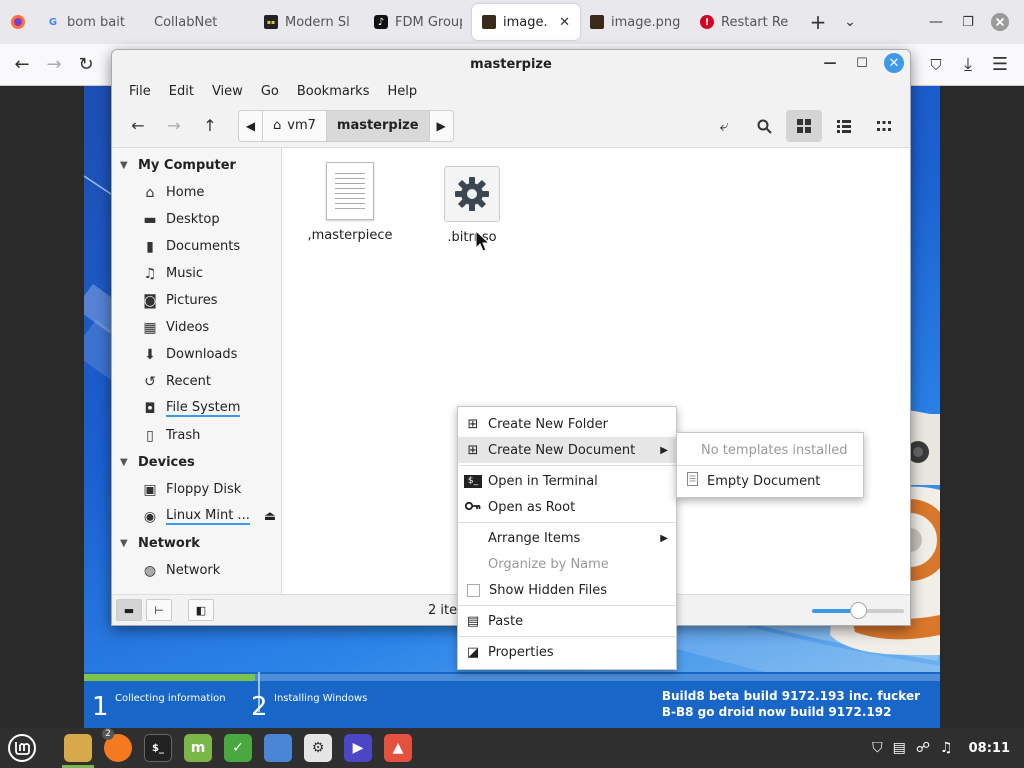 Image resolution: width=1024 pixels, height=768 pixels. Describe the element at coordinates (196, 300) in the screenshot. I see `sidebar-item-pictures: ◙ Pictures` at that location.